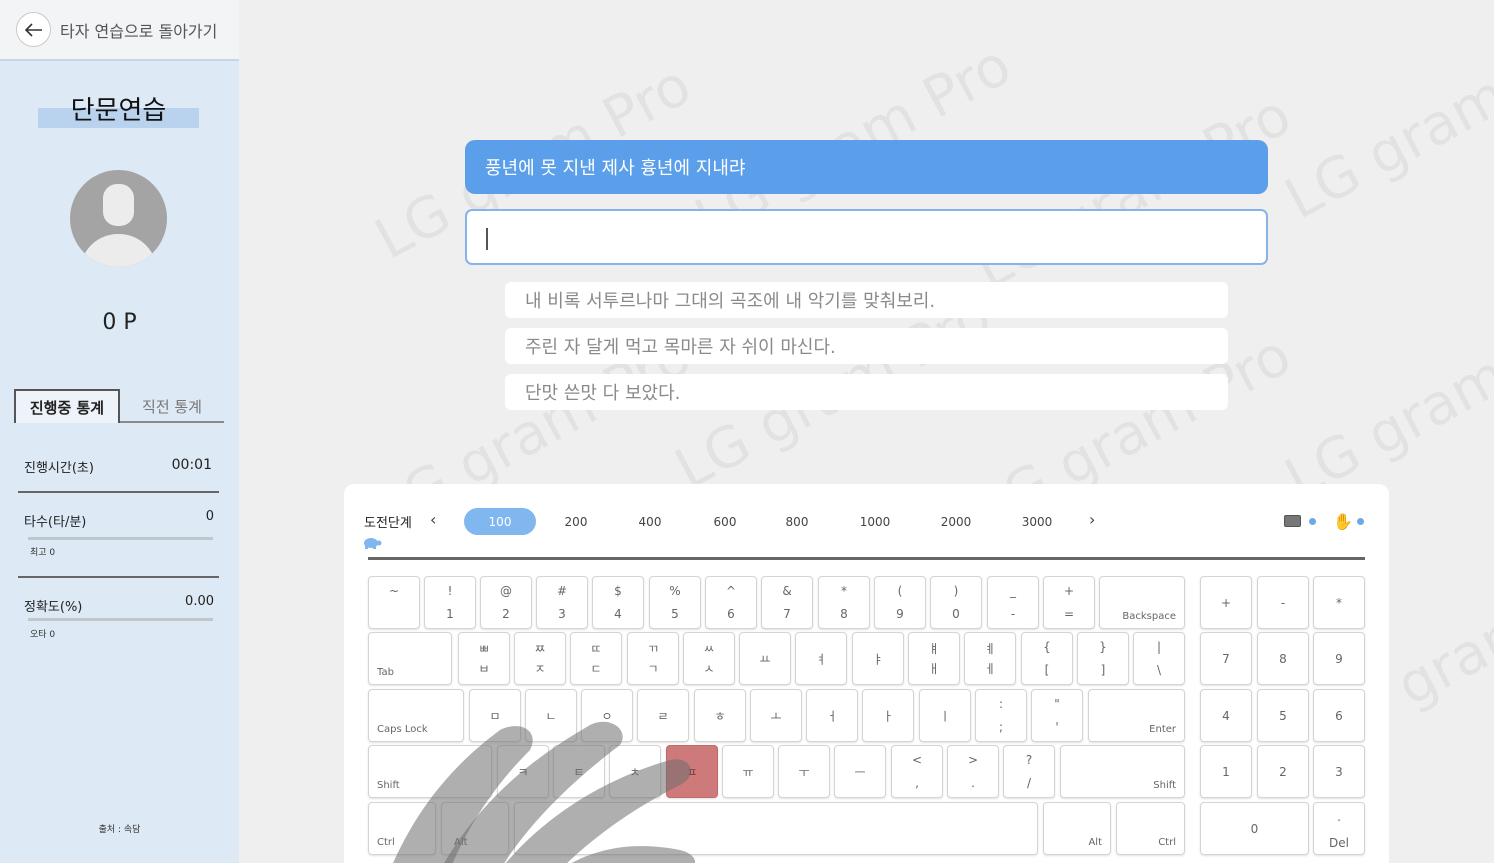  I want to click on typing-input, so click(866, 237).